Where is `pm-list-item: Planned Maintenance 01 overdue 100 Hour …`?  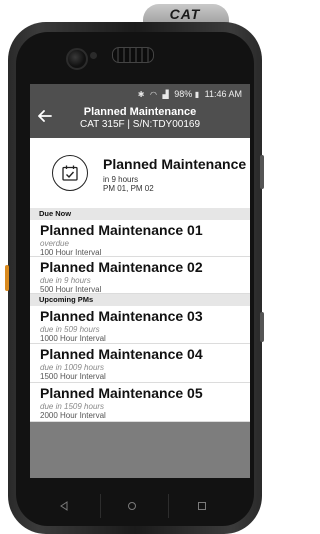 pm-list-item: Planned Maintenance 01 overdue 100 Hour … is located at coordinates (140, 238).